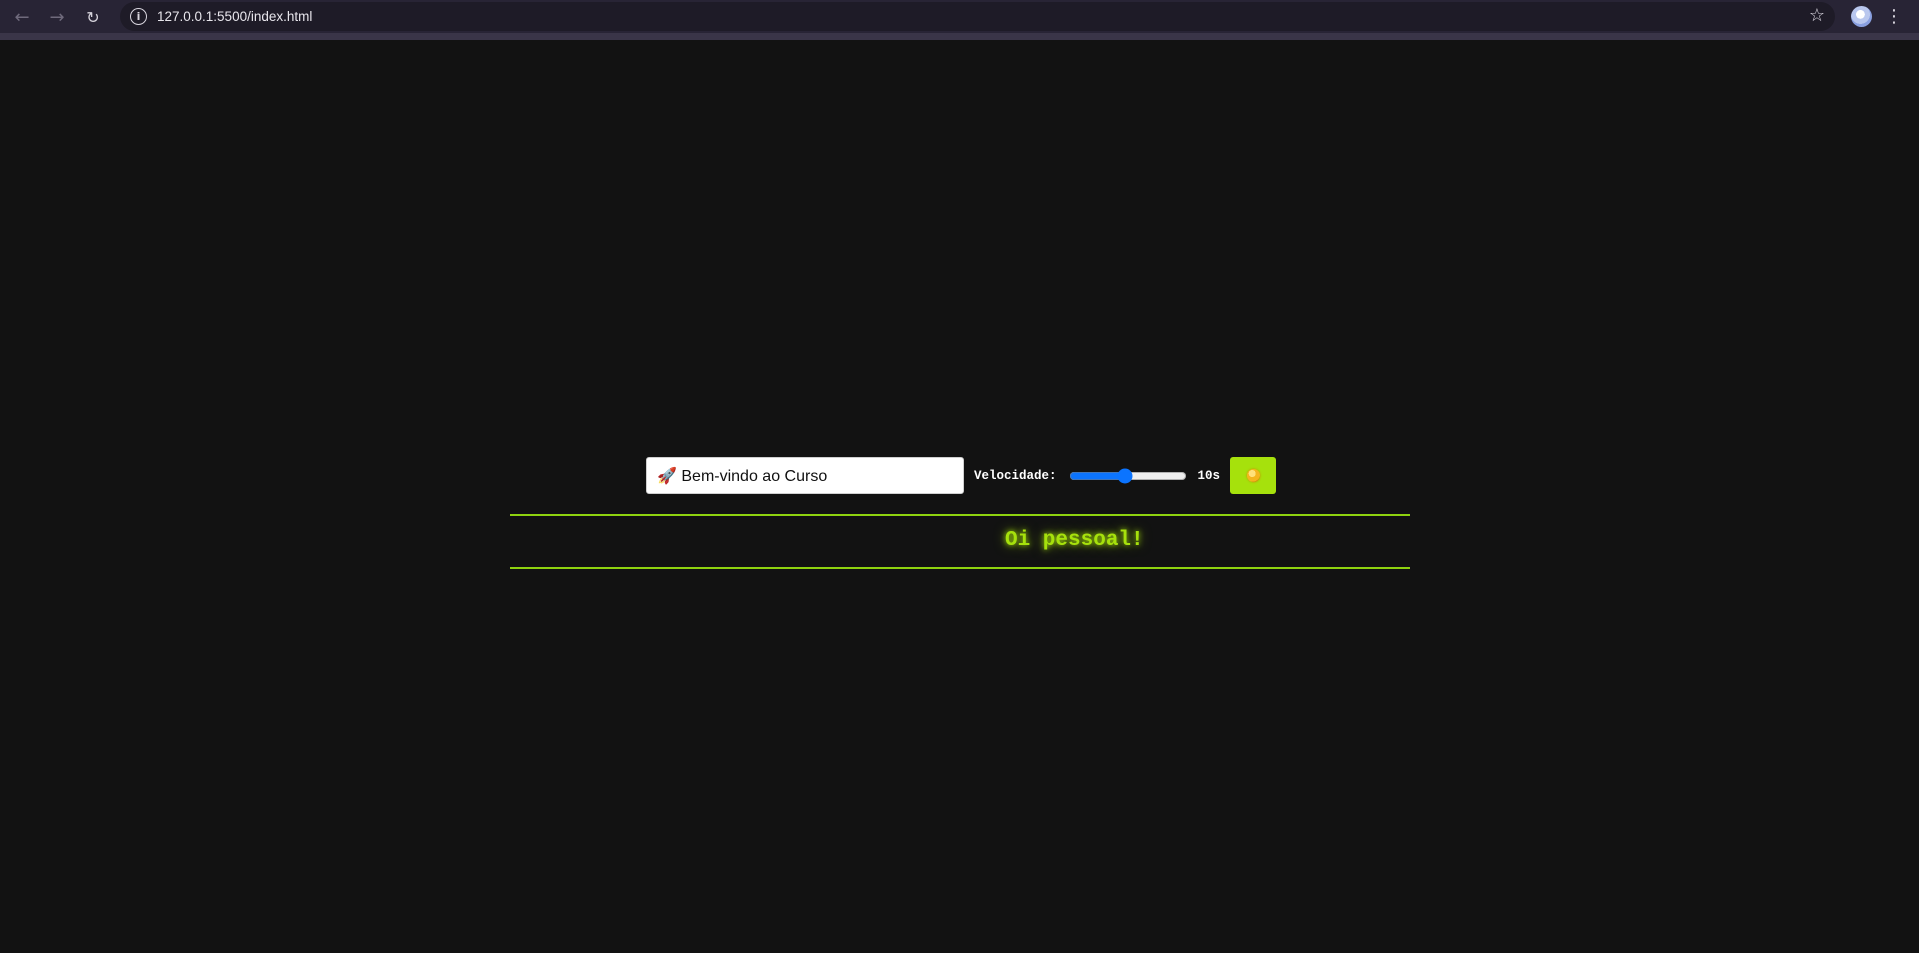 The width and height of the screenshot is (1919, 953). What do you see at coordinates (22, 17) in the screenshot?
I see `back-icon: ←` at bounding box center [22, 17].